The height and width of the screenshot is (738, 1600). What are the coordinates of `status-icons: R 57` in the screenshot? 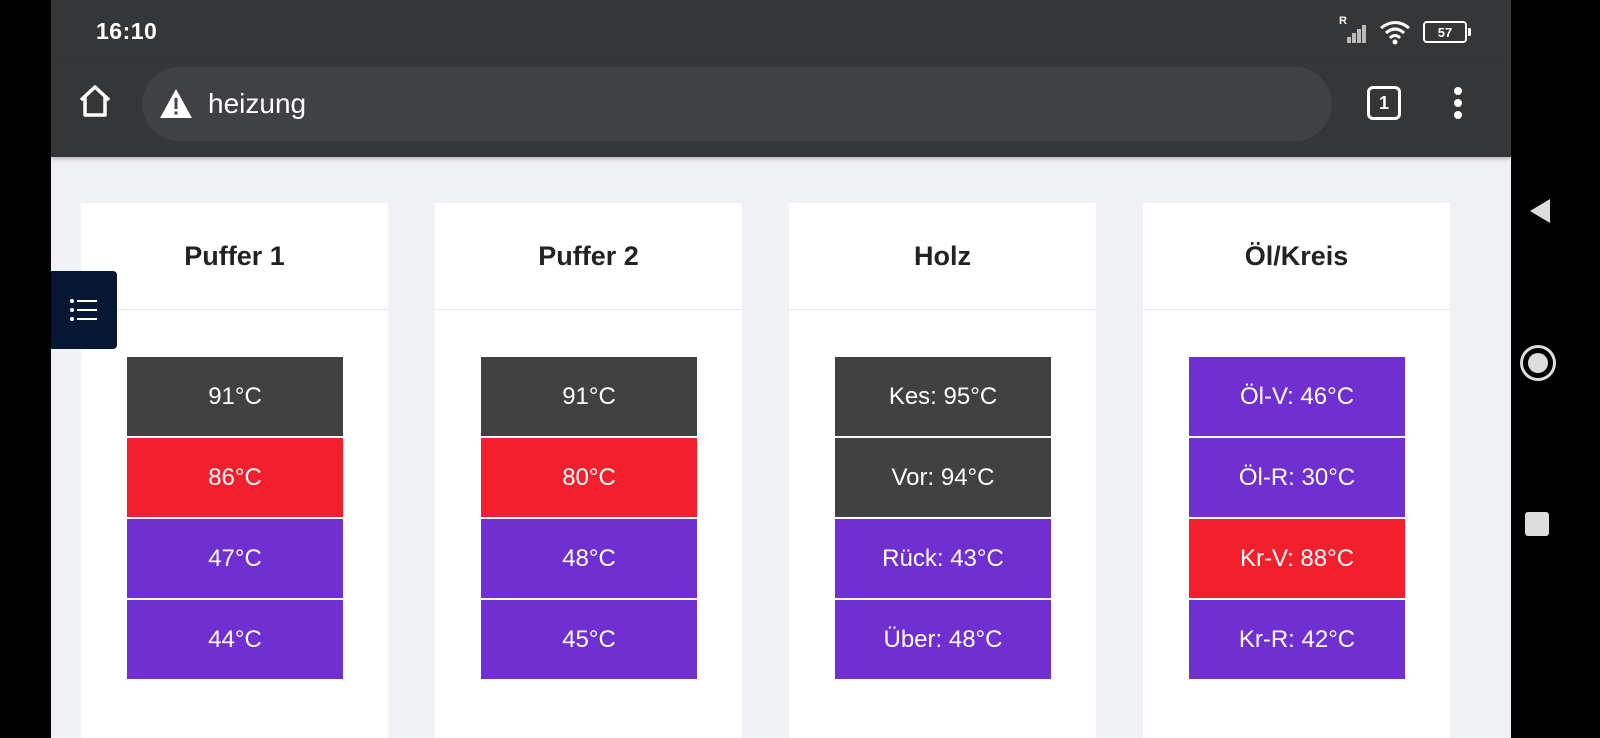 It's located at (1405, 30).